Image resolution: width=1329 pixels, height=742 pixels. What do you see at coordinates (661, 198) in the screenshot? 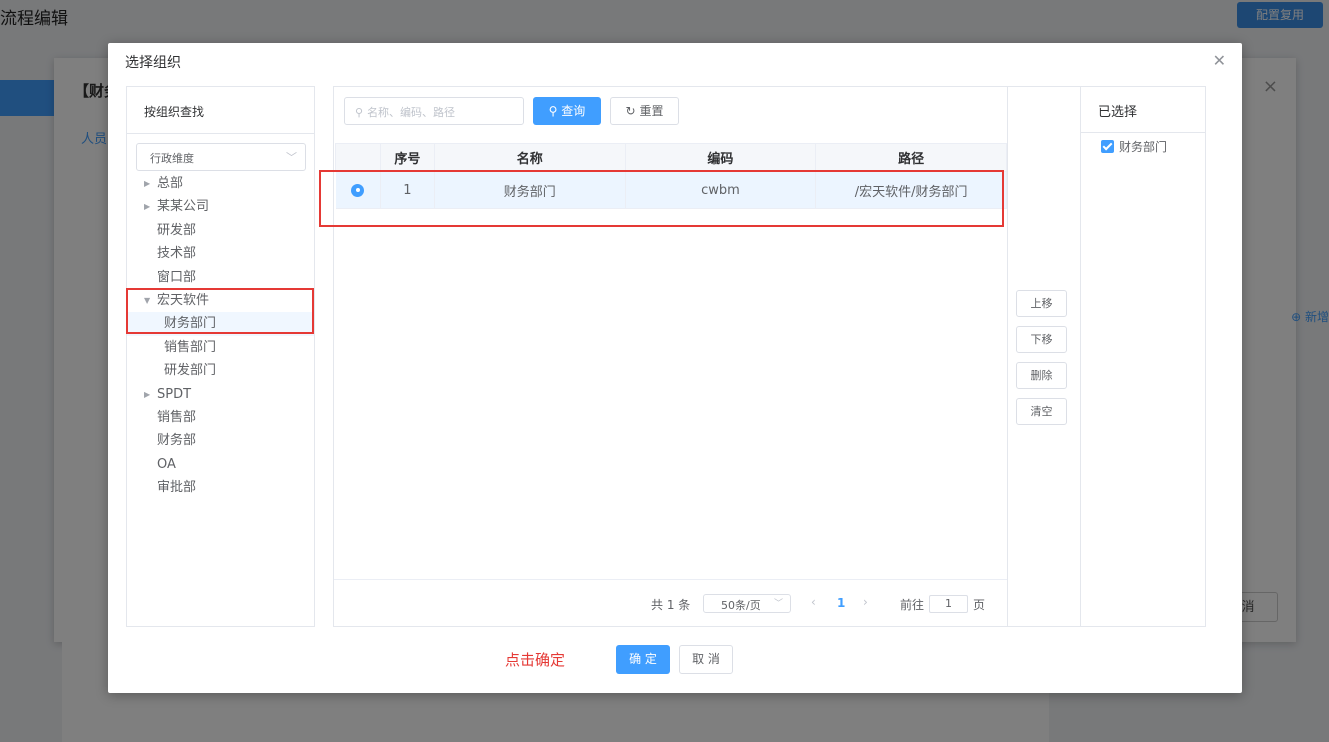
I see `annotation-box-row` at bounding box center [661, 198].